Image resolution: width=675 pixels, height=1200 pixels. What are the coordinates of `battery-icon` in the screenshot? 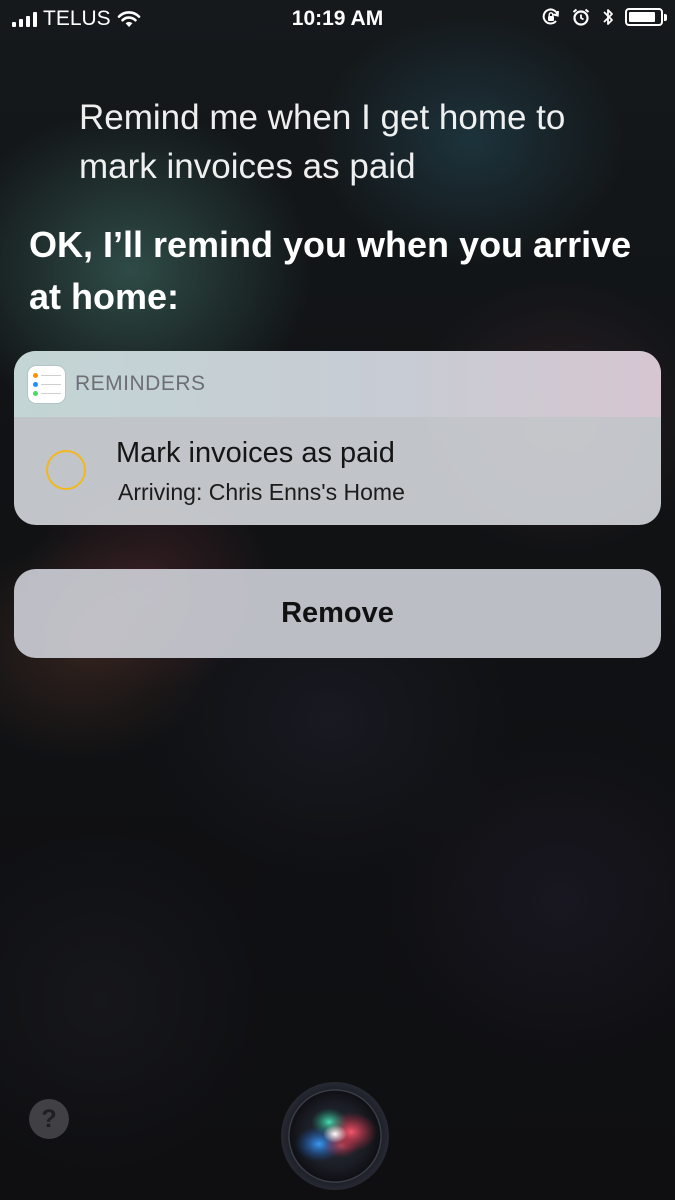 It's located at (646, 17).